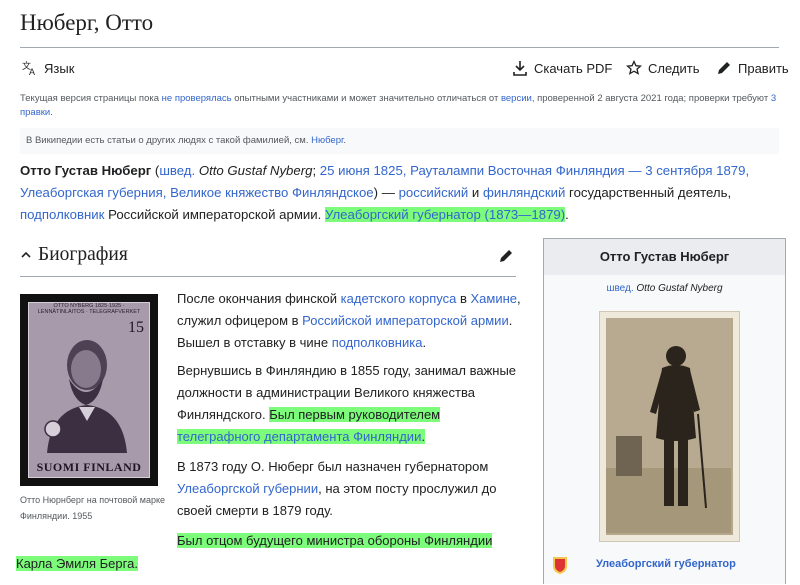 The width and height of the screenshot is (800, 585). I want to click on infobox-footer: Улеаборгский губернатор, so click(664, 568).